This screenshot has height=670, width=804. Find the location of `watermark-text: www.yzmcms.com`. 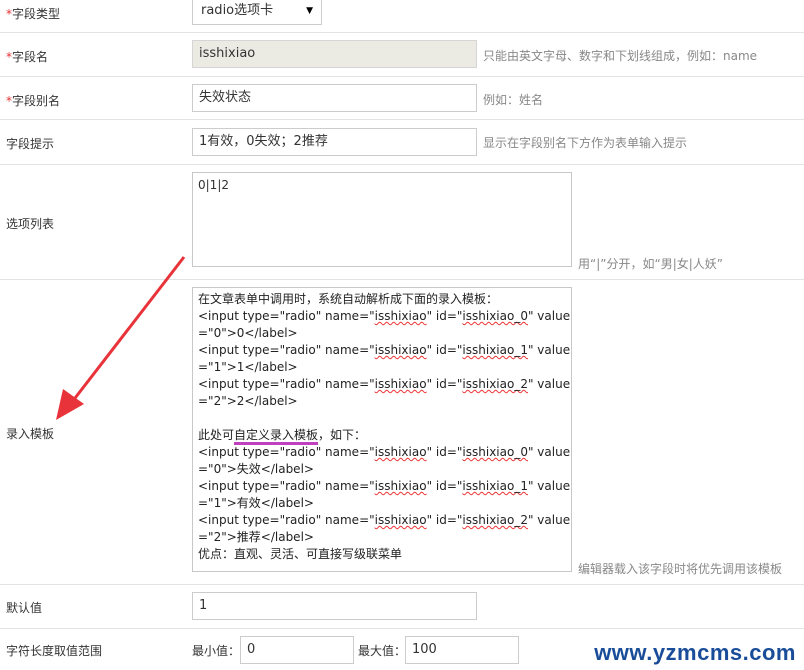

watermark-text: www.yzmcms.com is located at coordinates (695, 652).